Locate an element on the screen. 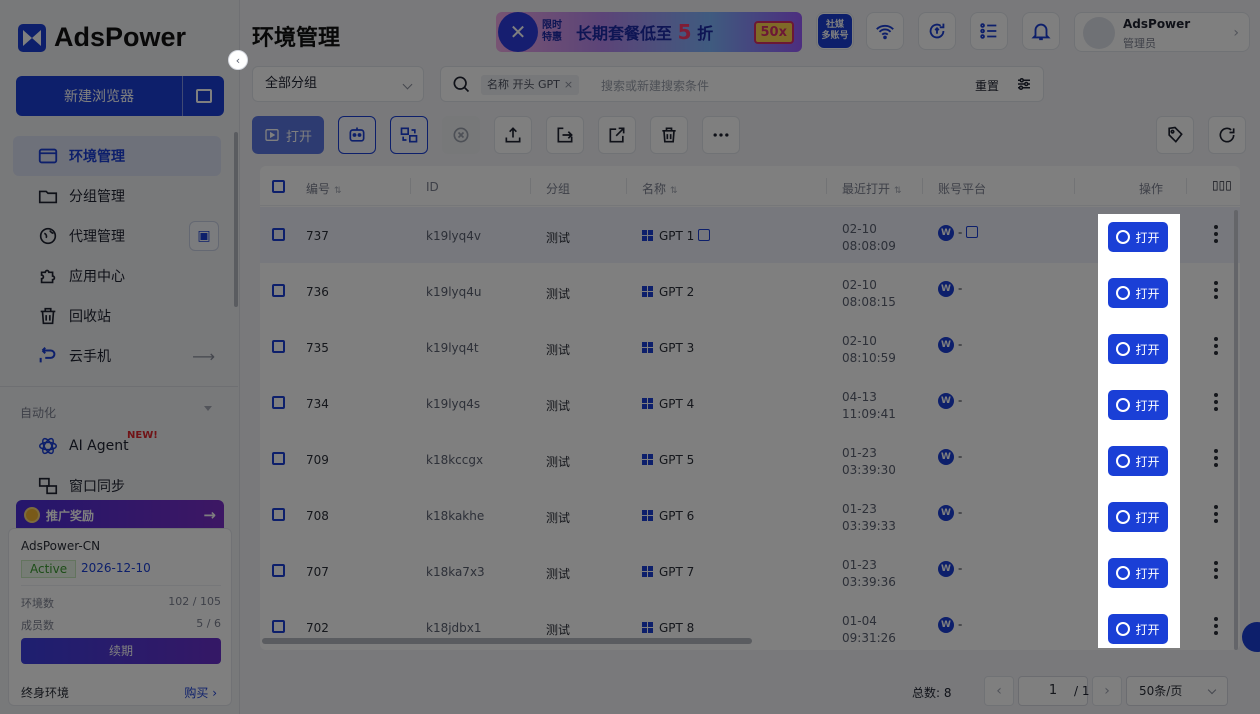  notification-button is located at coordinates (1041, 31).